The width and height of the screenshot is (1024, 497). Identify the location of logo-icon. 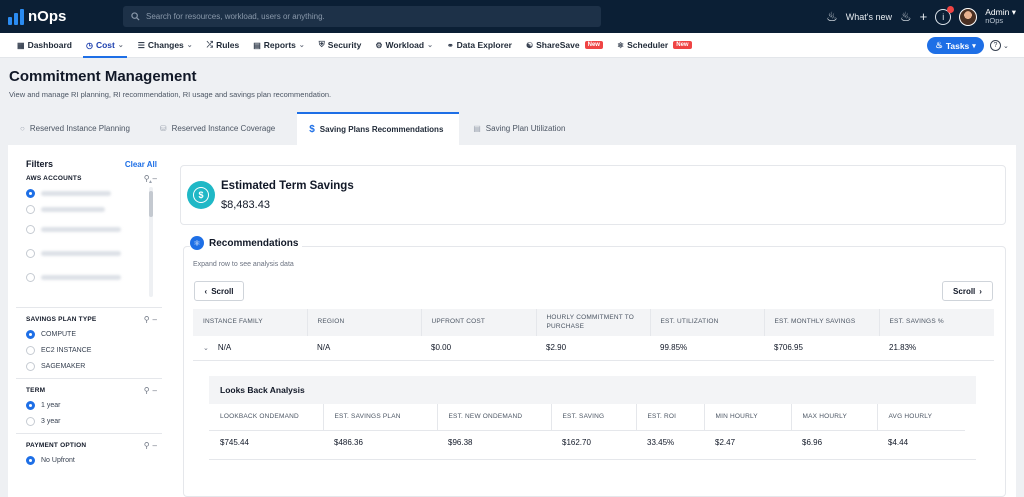
(16, 16).